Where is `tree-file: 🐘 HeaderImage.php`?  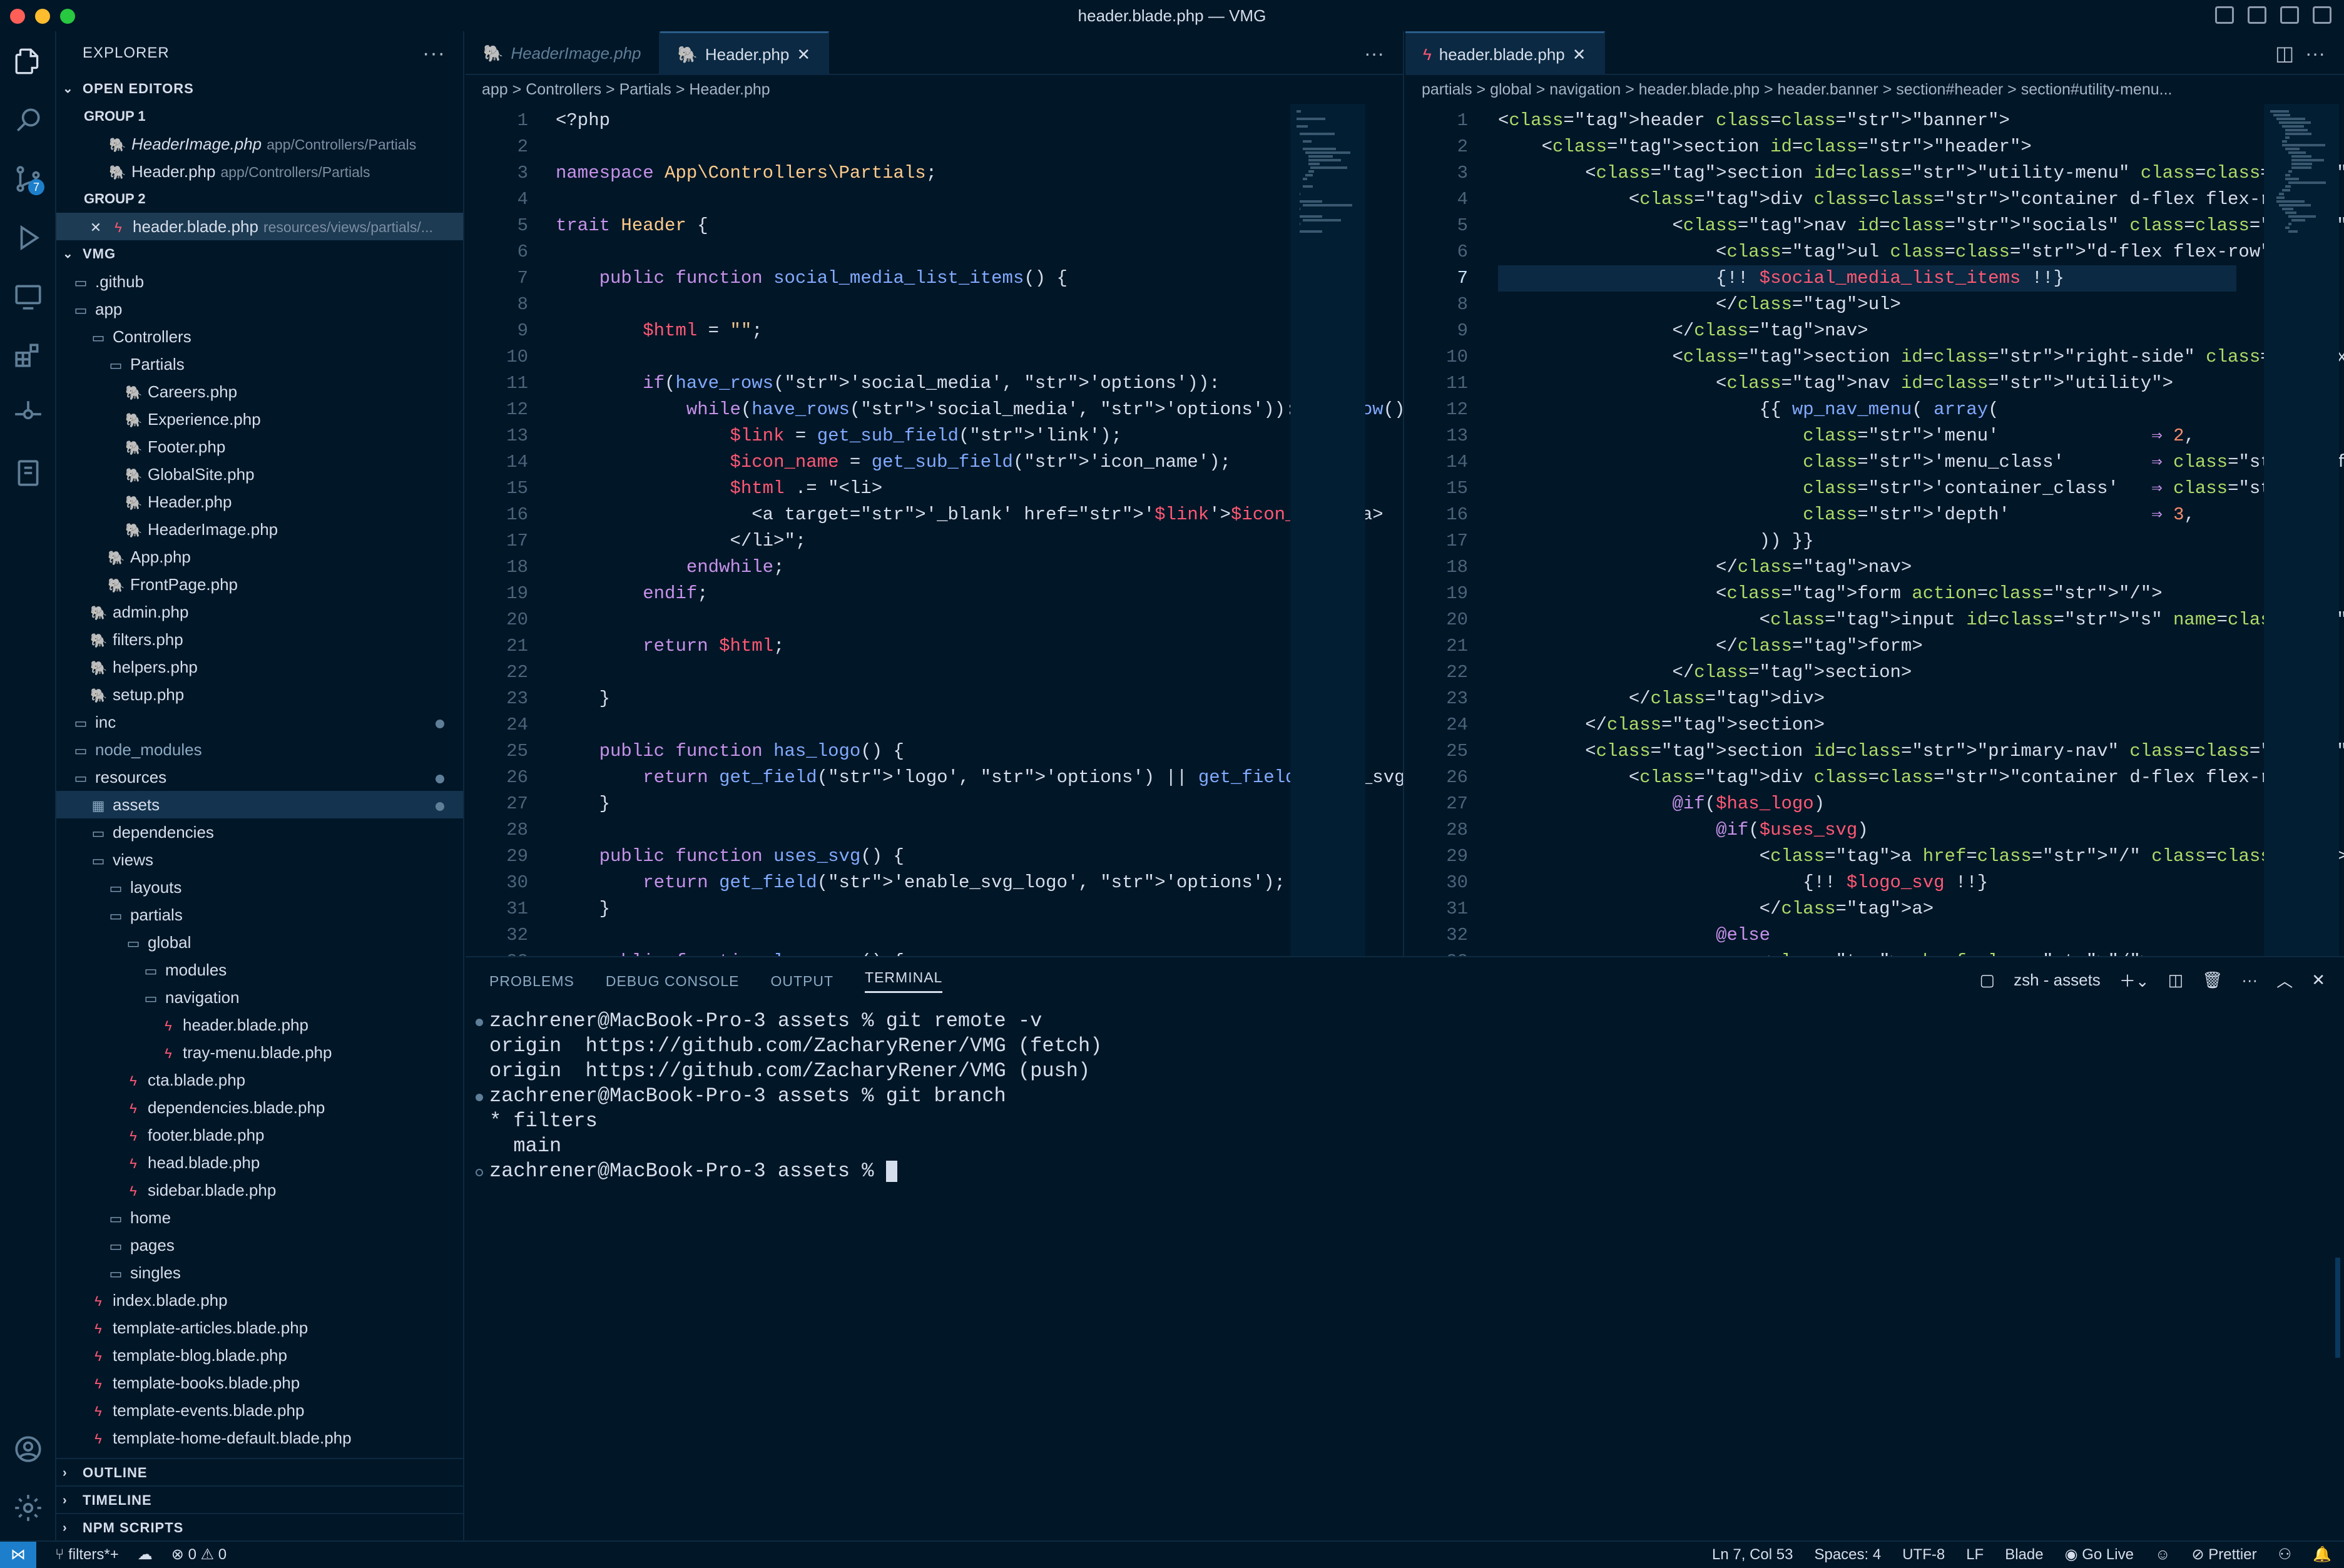 tree-file: 🐘 HeaderImage.php is located at coordinates (260, 529).